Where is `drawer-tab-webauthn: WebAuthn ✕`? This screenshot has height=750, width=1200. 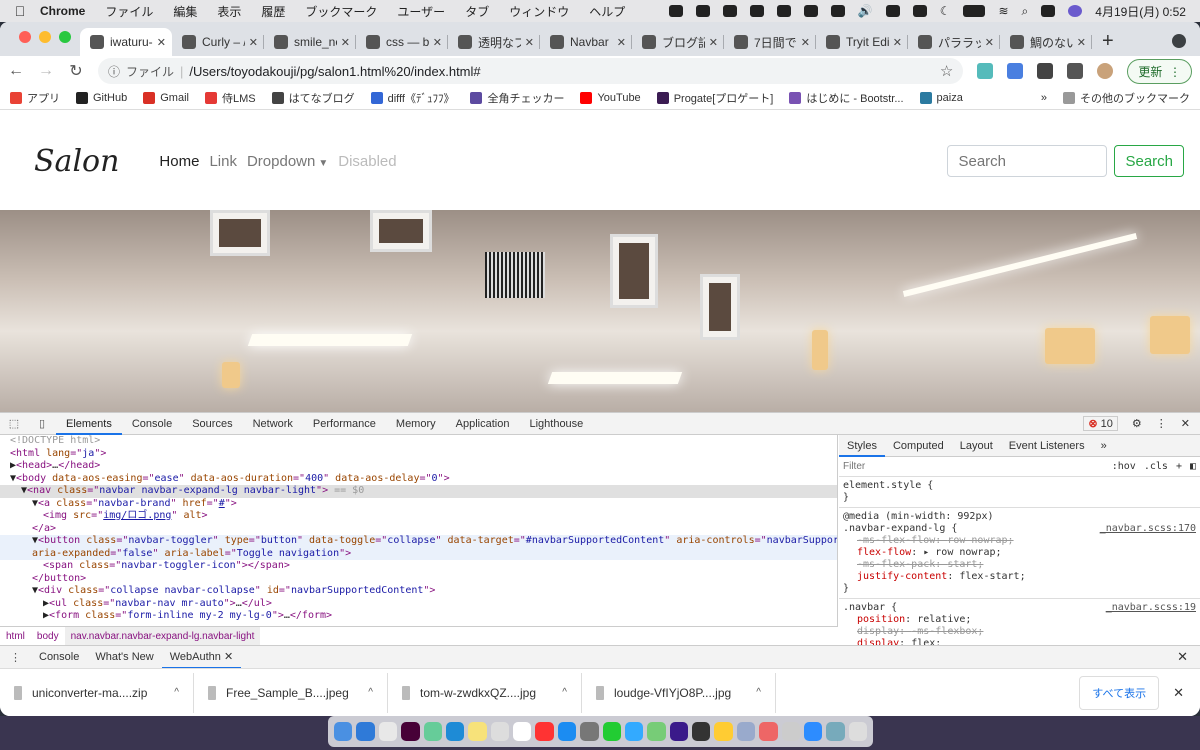
drawer-tab-webauthn: WebAuthn ✕ is located at coordinates (201, 657).